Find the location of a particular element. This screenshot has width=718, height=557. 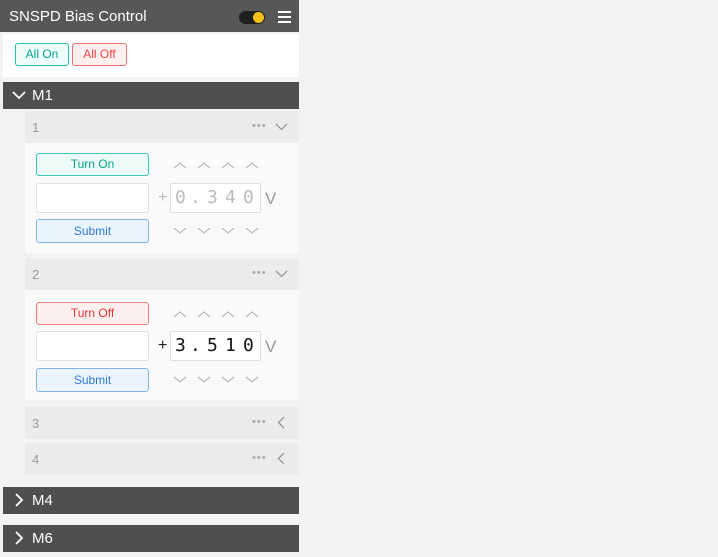

module-label: M1 is located at coordinates (42, 95).